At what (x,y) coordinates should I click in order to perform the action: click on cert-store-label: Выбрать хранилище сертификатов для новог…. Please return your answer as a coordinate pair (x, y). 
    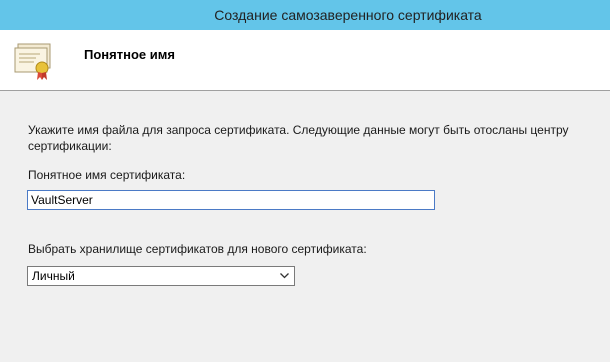
    Looking at the image, I should click on (197, 249).